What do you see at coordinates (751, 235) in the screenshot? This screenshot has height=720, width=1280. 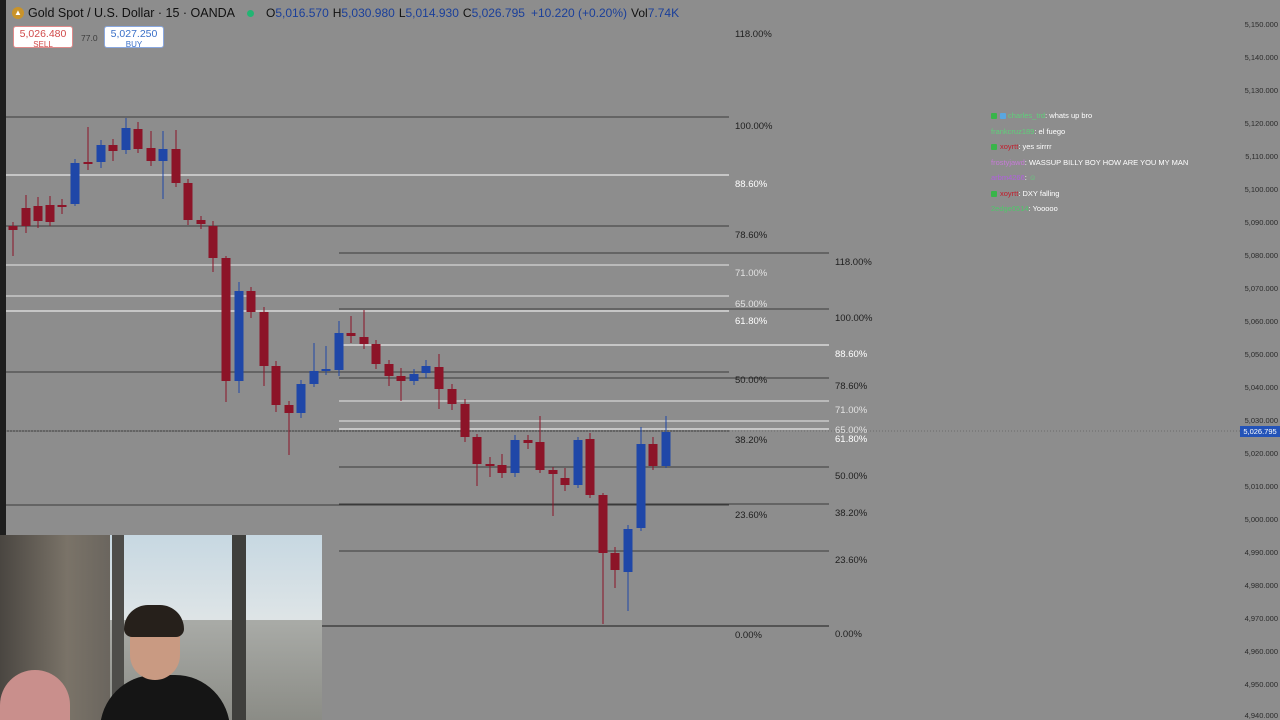 I see `fib-big-label: 78.60%` at bounding box center [751, 235].